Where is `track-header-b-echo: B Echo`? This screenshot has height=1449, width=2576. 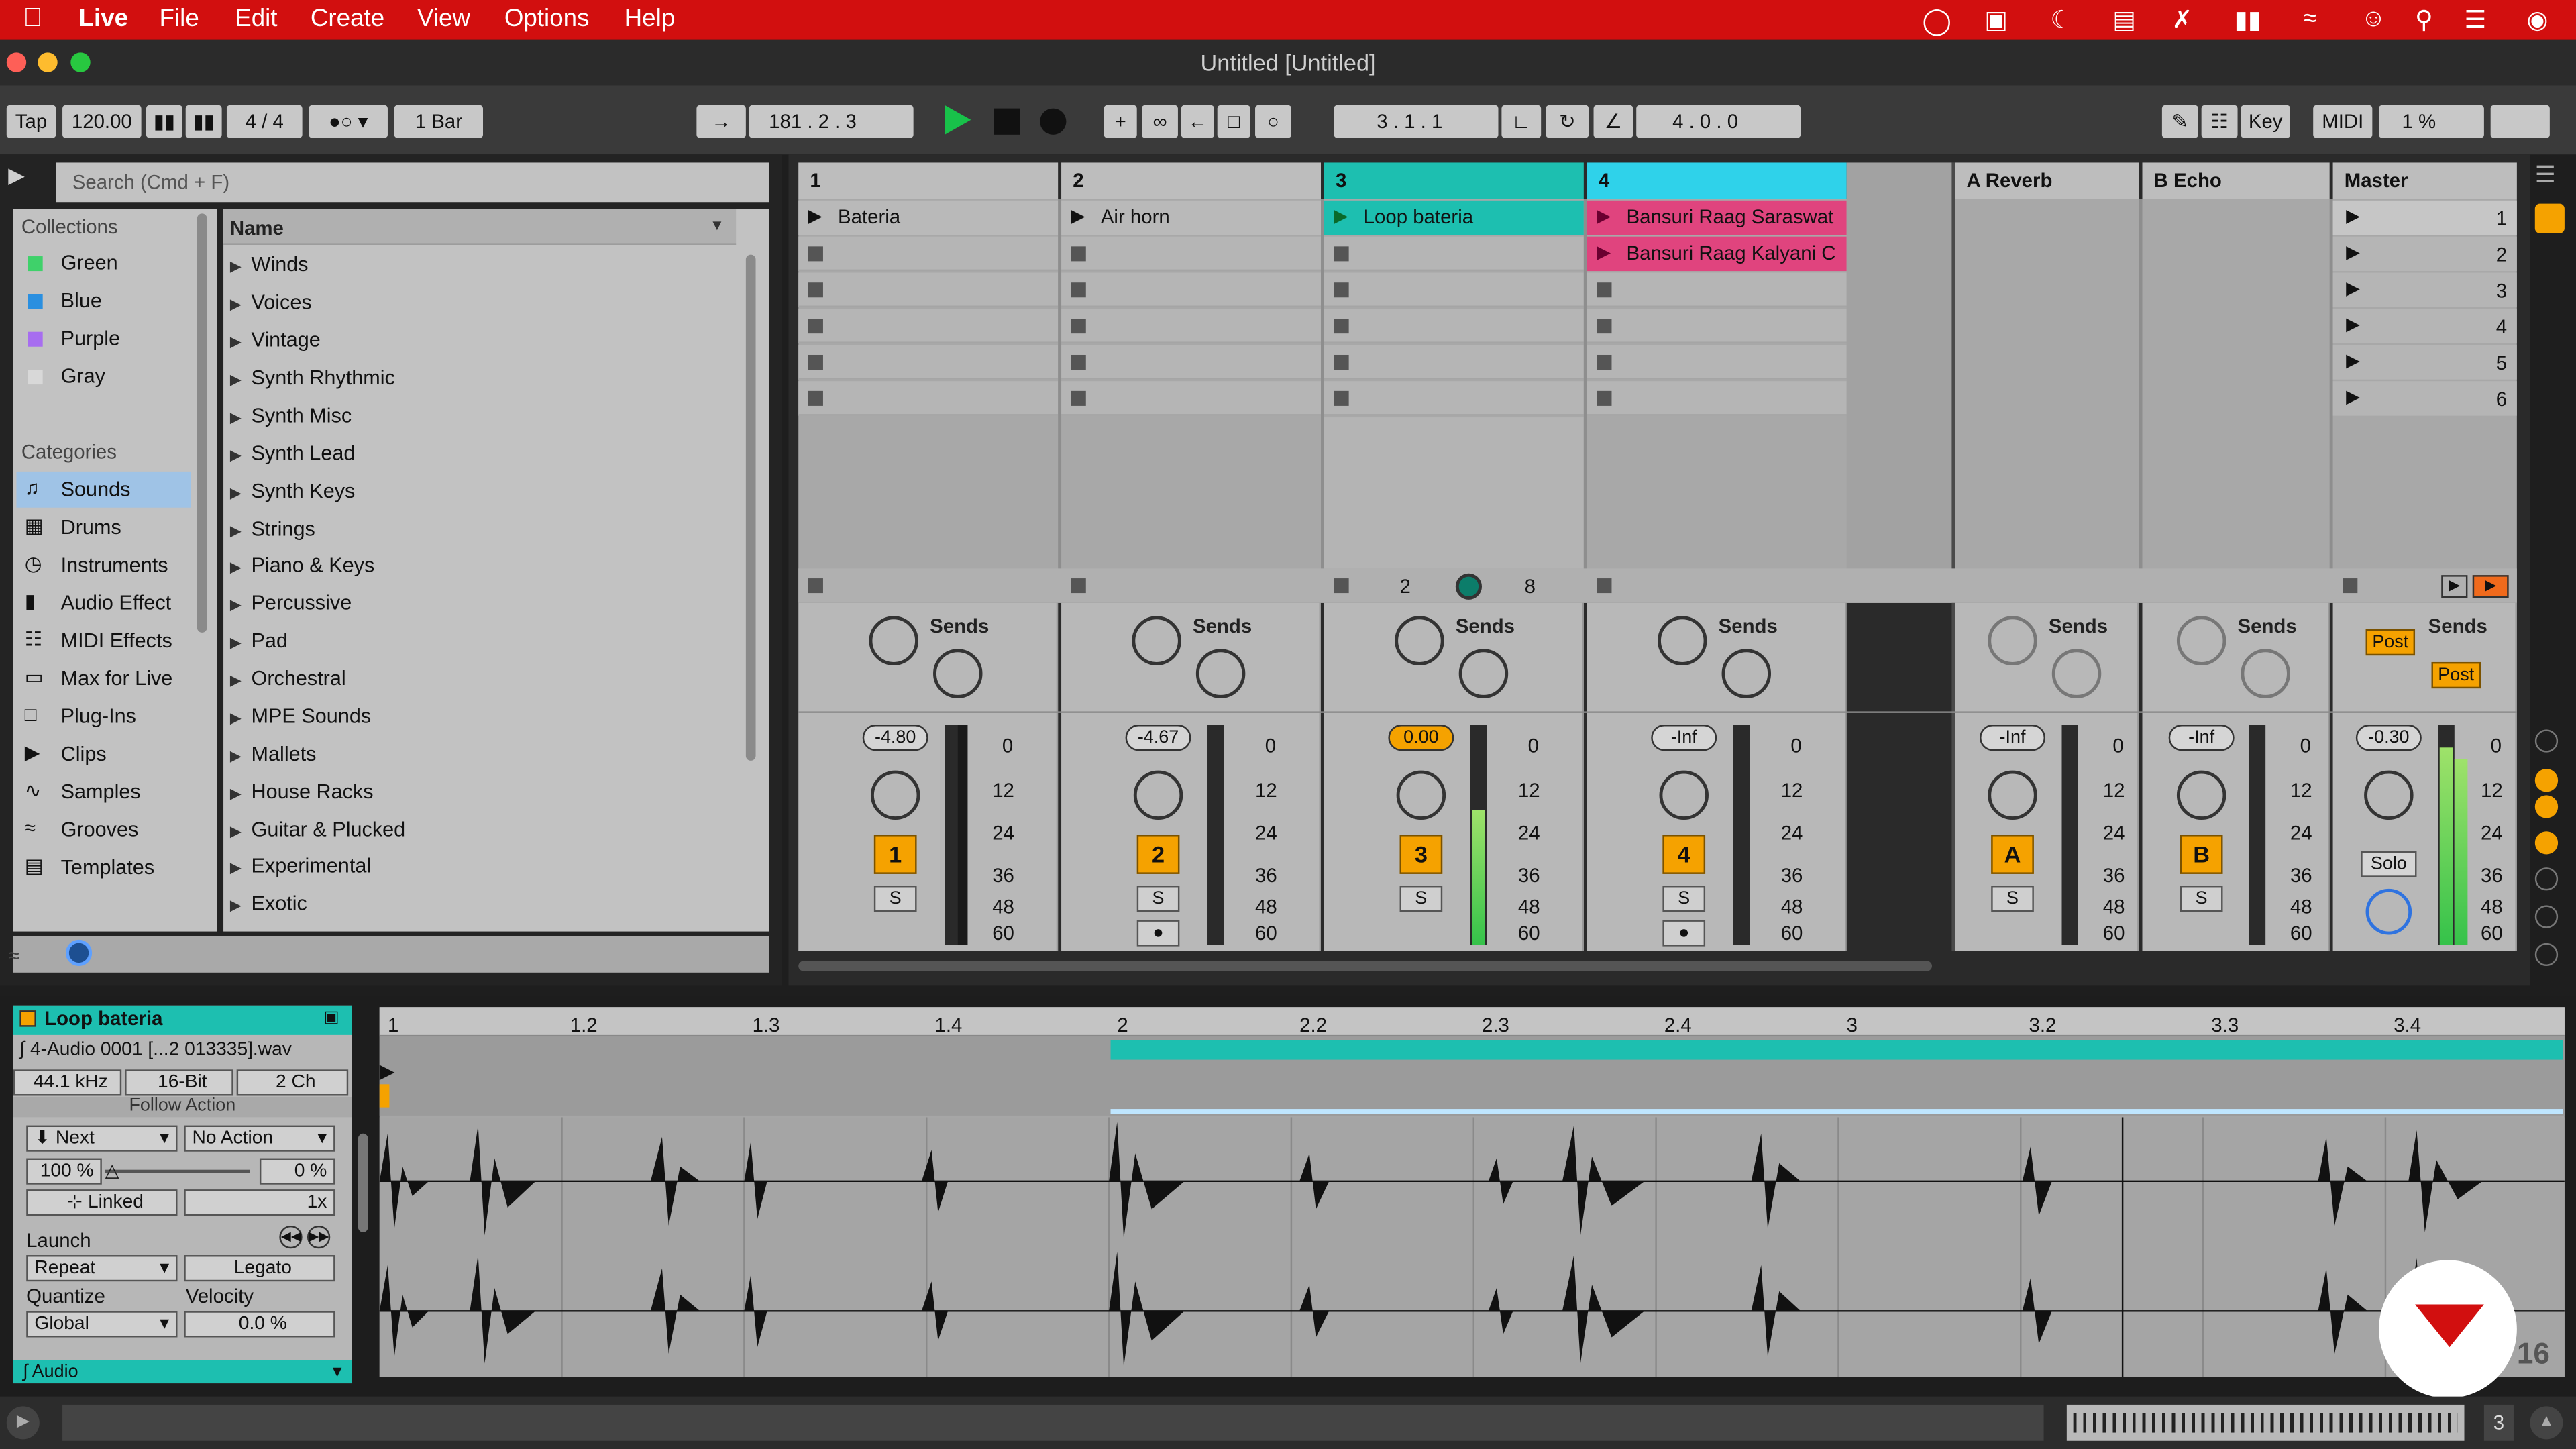
track-header-b-echo: B Echo is located at coordinates (2236, 180).